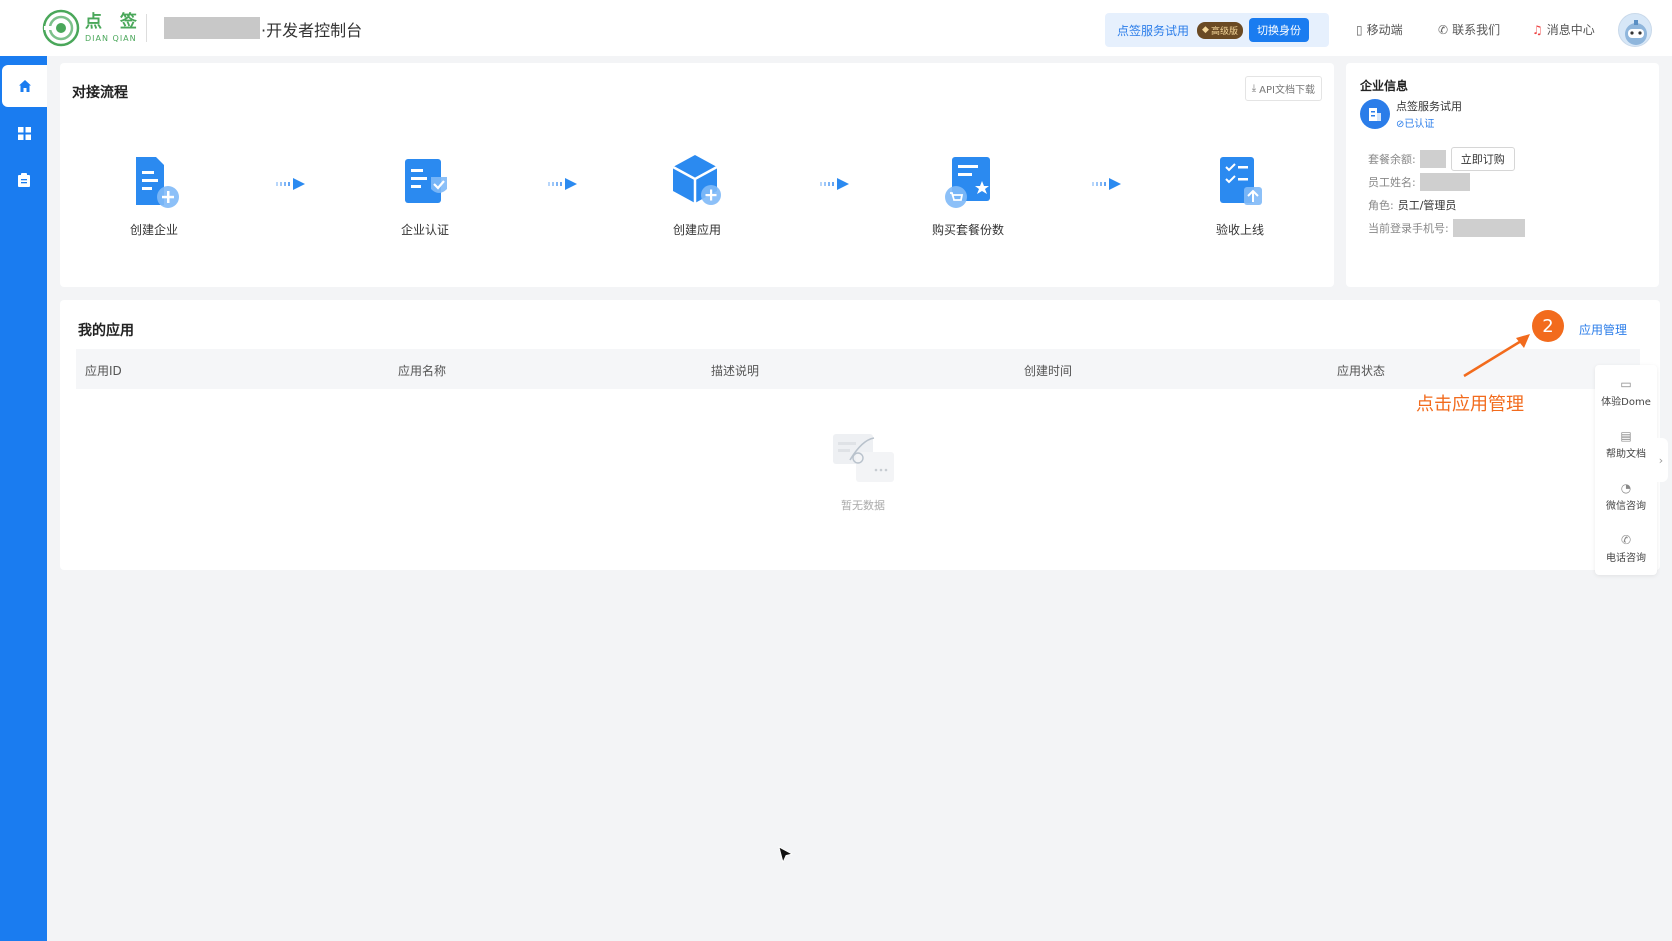 This screenshot has width=1672, height=941. I want to click on company-name-redacted, so click(212, 28).